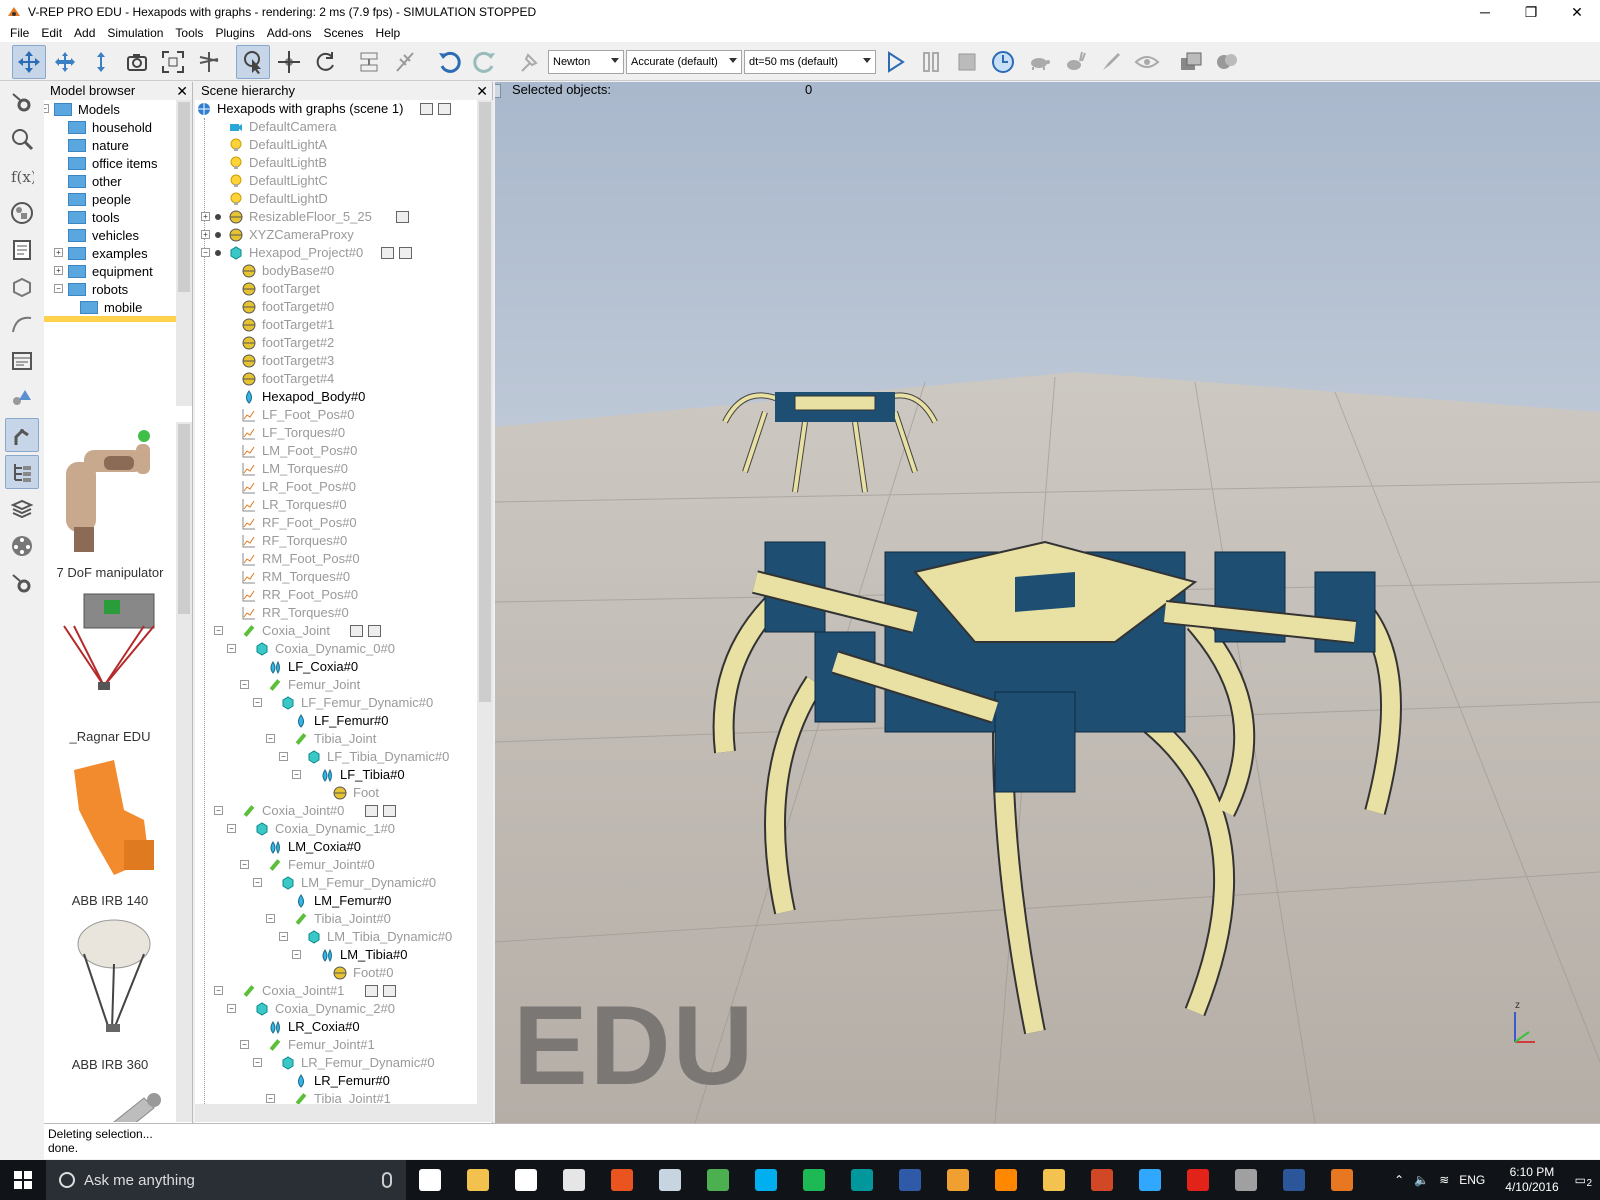 The height and width of the screenshot is (1200, 1600). What do you see at coordinates (336, 199) in the screenshot?
I see `hierarchy-row: DefaultLightD` at bounding box center [336, 199].